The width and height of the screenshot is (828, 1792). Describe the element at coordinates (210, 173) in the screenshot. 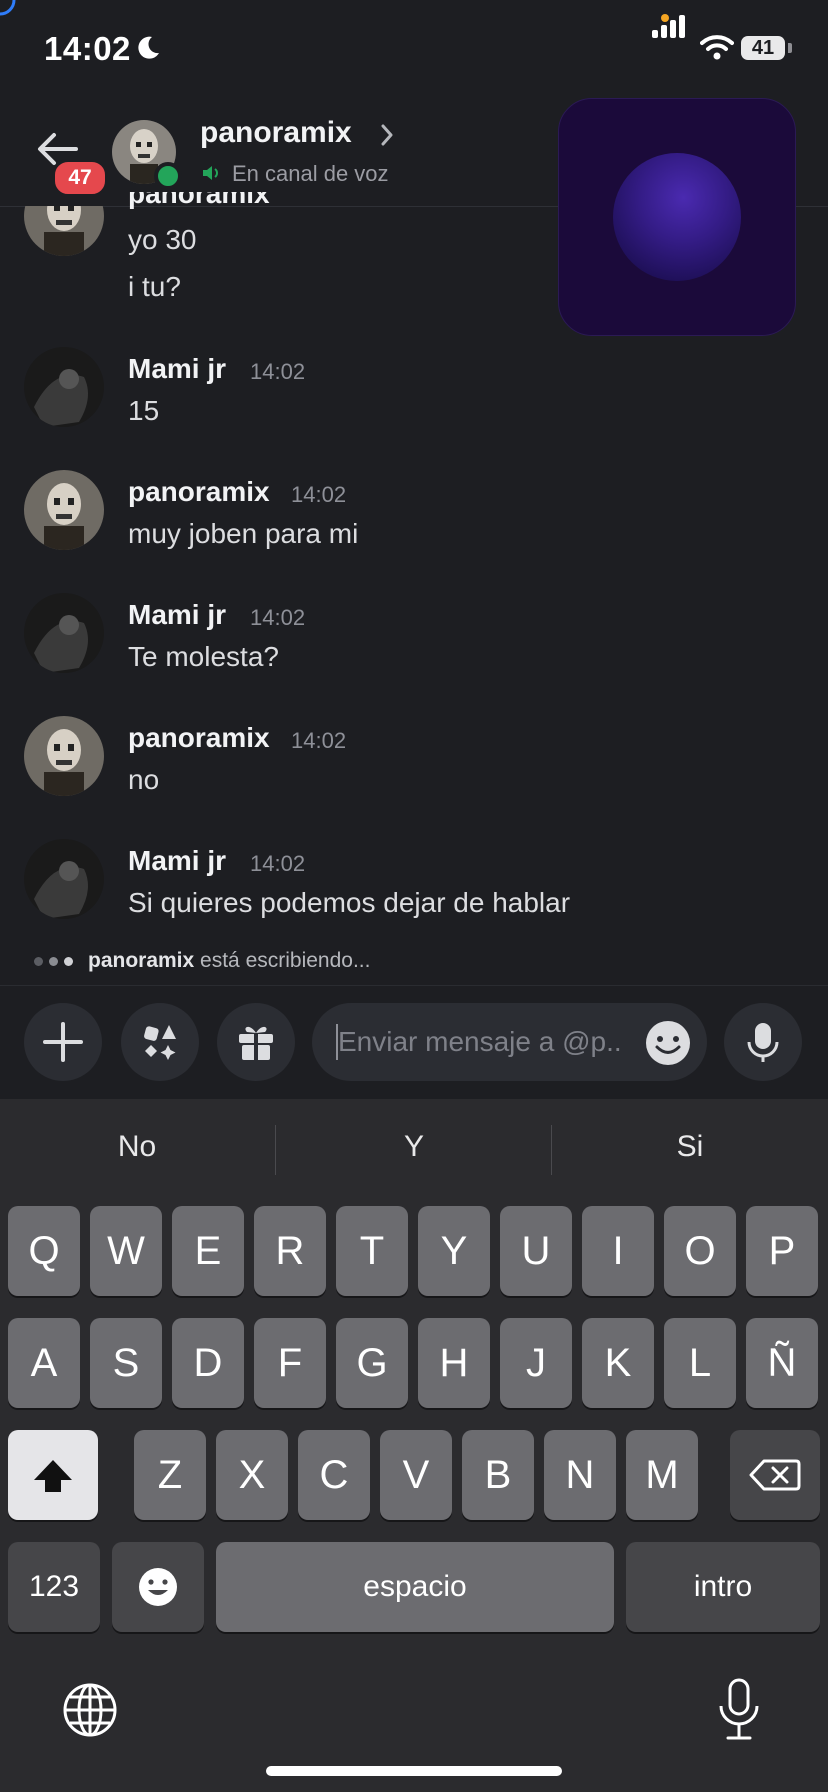

I see `speaker-icon` at that location.